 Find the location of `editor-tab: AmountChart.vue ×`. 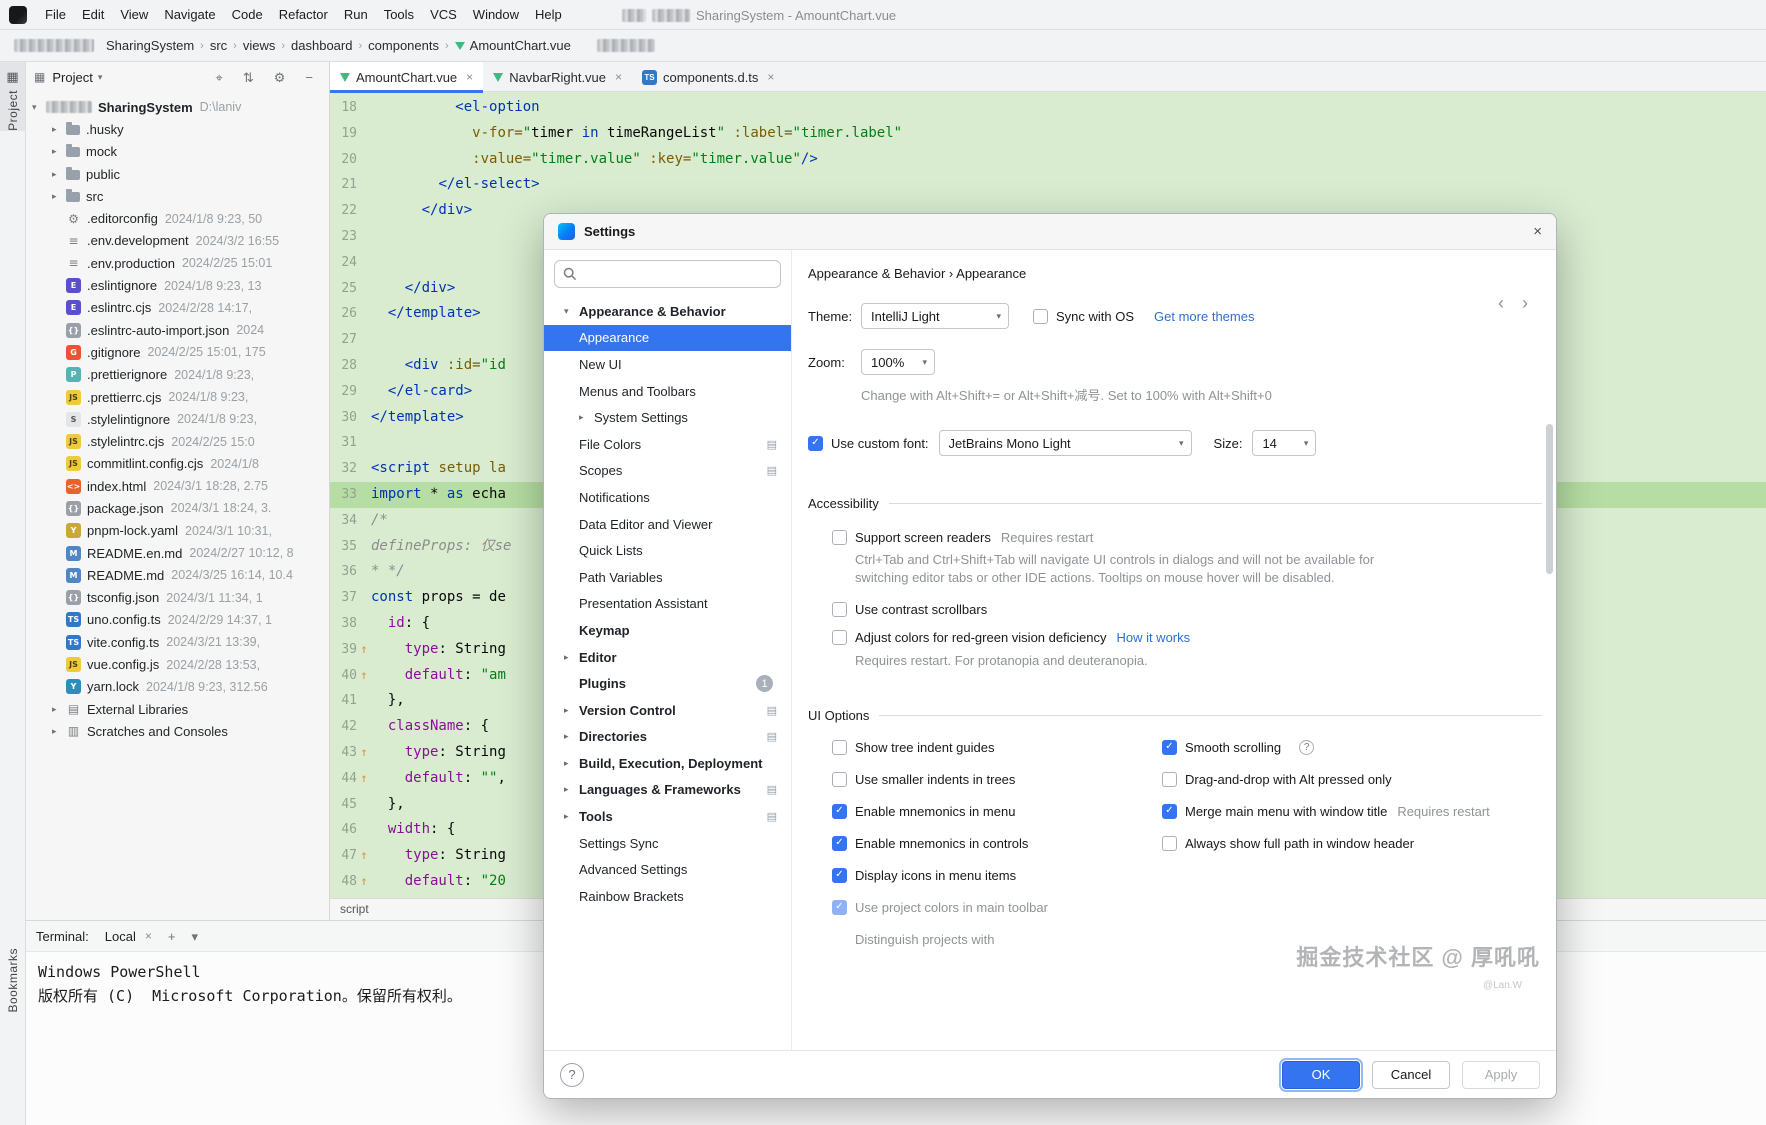

editor-tab: AmountChart.vue × is located at coordinates (407, 77).